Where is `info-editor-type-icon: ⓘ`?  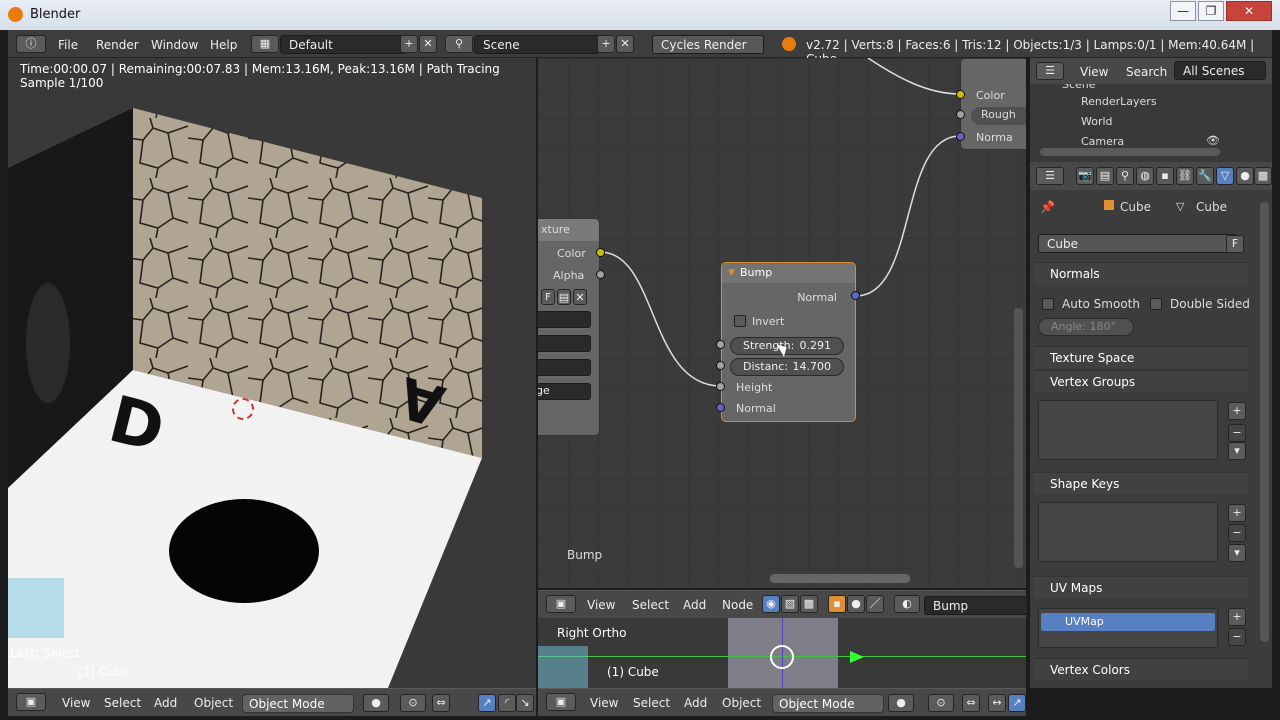
info-editor-type-icon: ⓘ is located at coordinates (31, 44).